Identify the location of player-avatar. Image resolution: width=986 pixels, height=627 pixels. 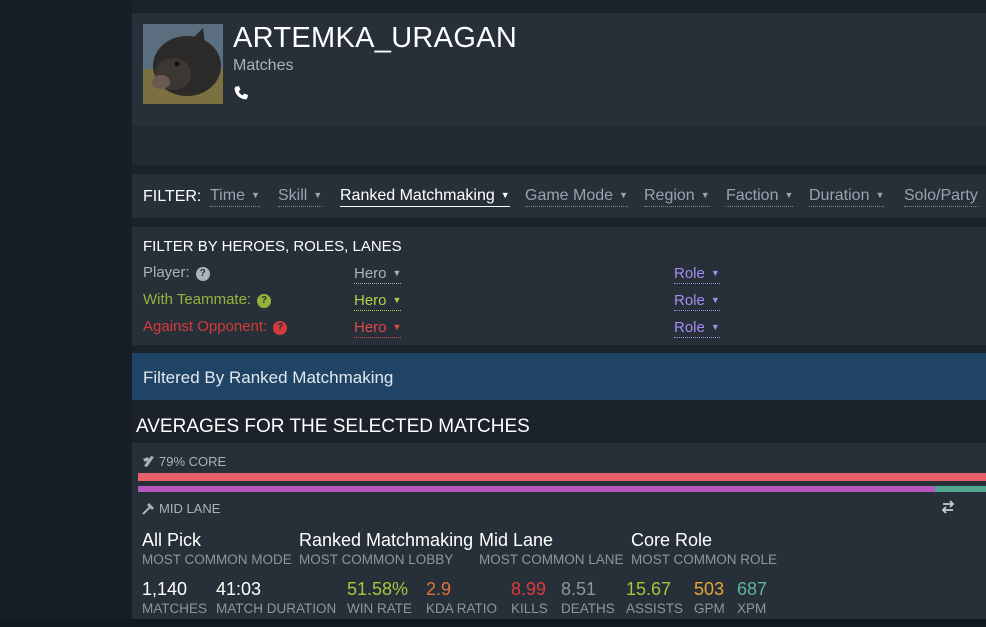
(183, 64).